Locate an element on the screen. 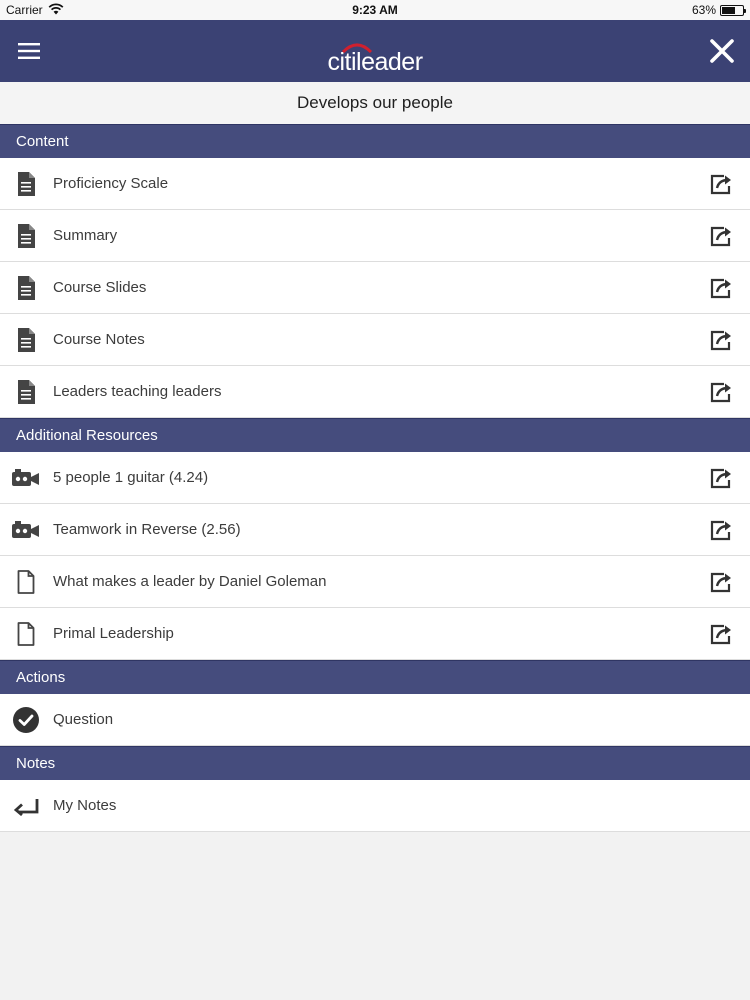  carrier-label: Carrier is located at coordinates (24, 10).